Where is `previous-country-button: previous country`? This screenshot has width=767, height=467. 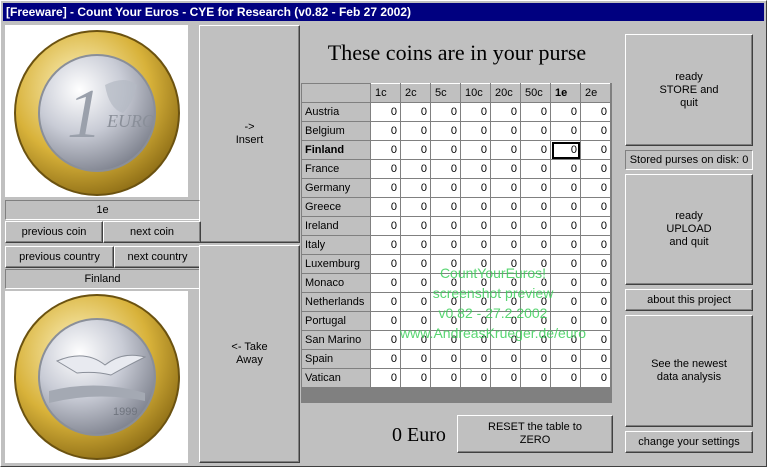 previous-country-button: previous country is located at coordinates (59, 257).